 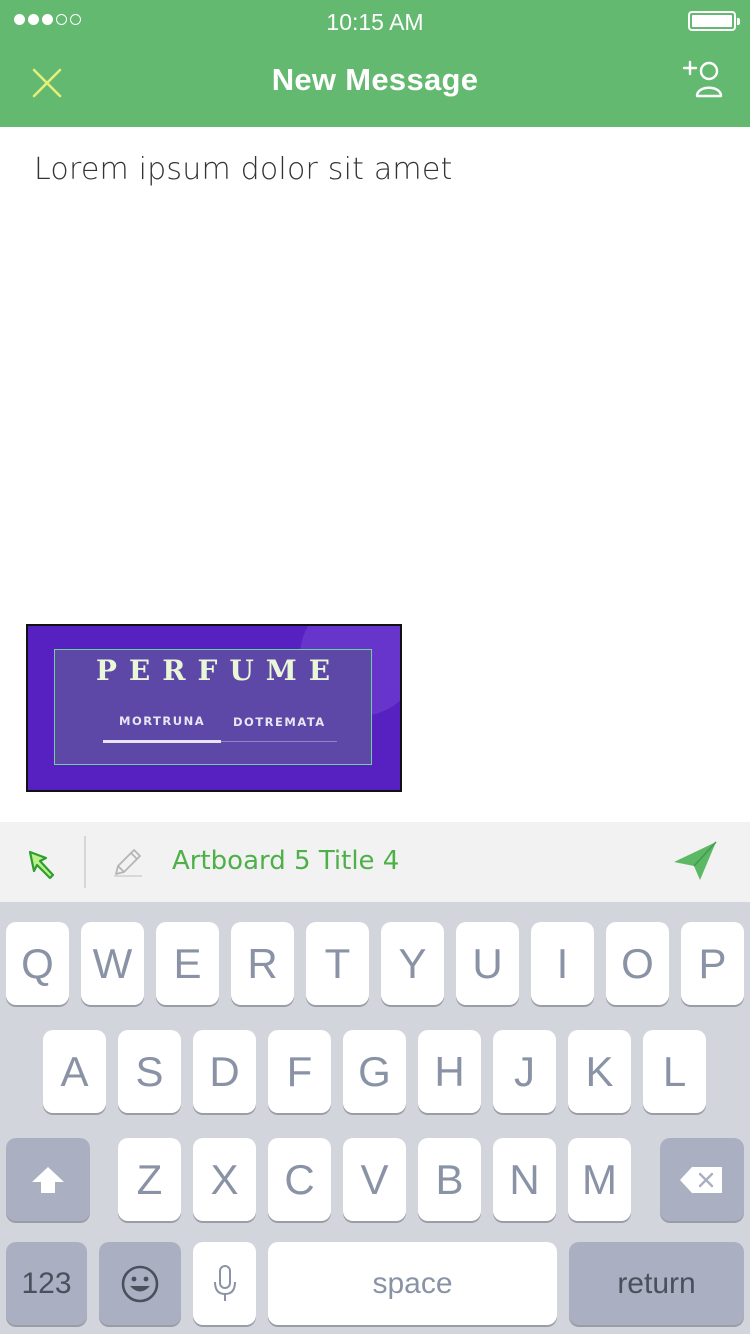 What do you see at coordinates (337, 963) in the screenshot?
I see `key-t: T` at bounding box center [337, 963].